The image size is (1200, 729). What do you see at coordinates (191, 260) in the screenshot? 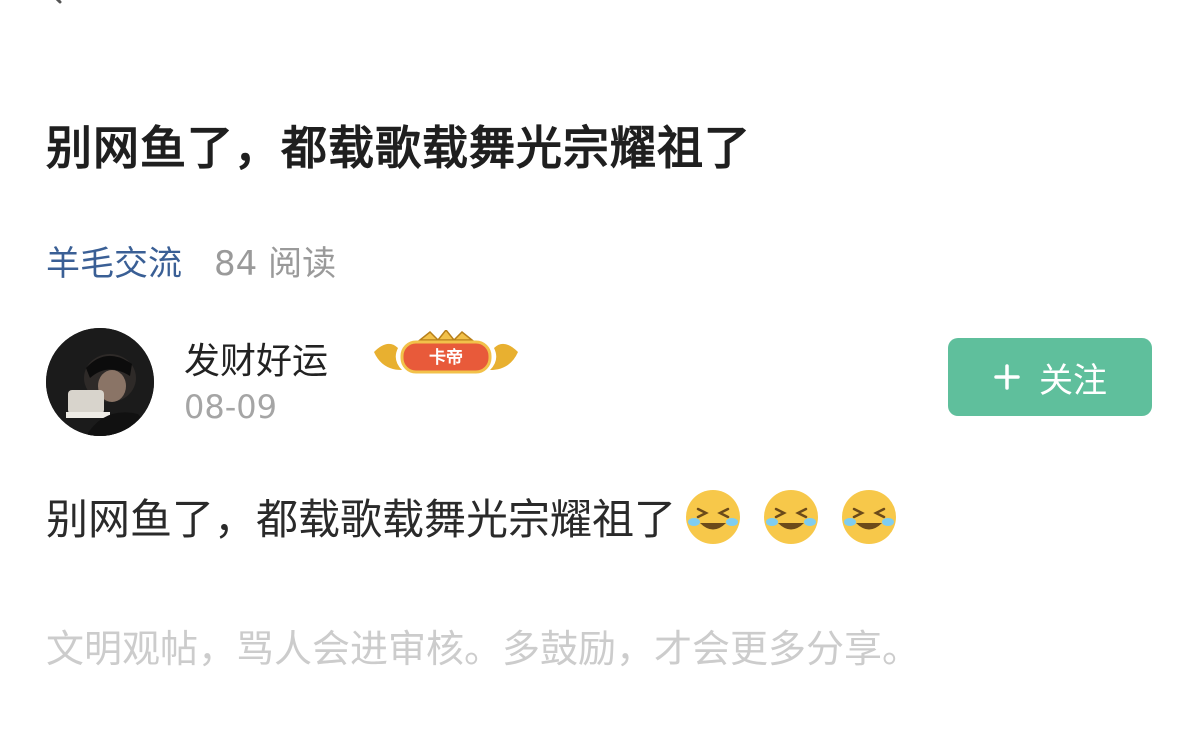
I see `post-meta: 羊毛交流 84 阅读` at bounding box center [191, 260].